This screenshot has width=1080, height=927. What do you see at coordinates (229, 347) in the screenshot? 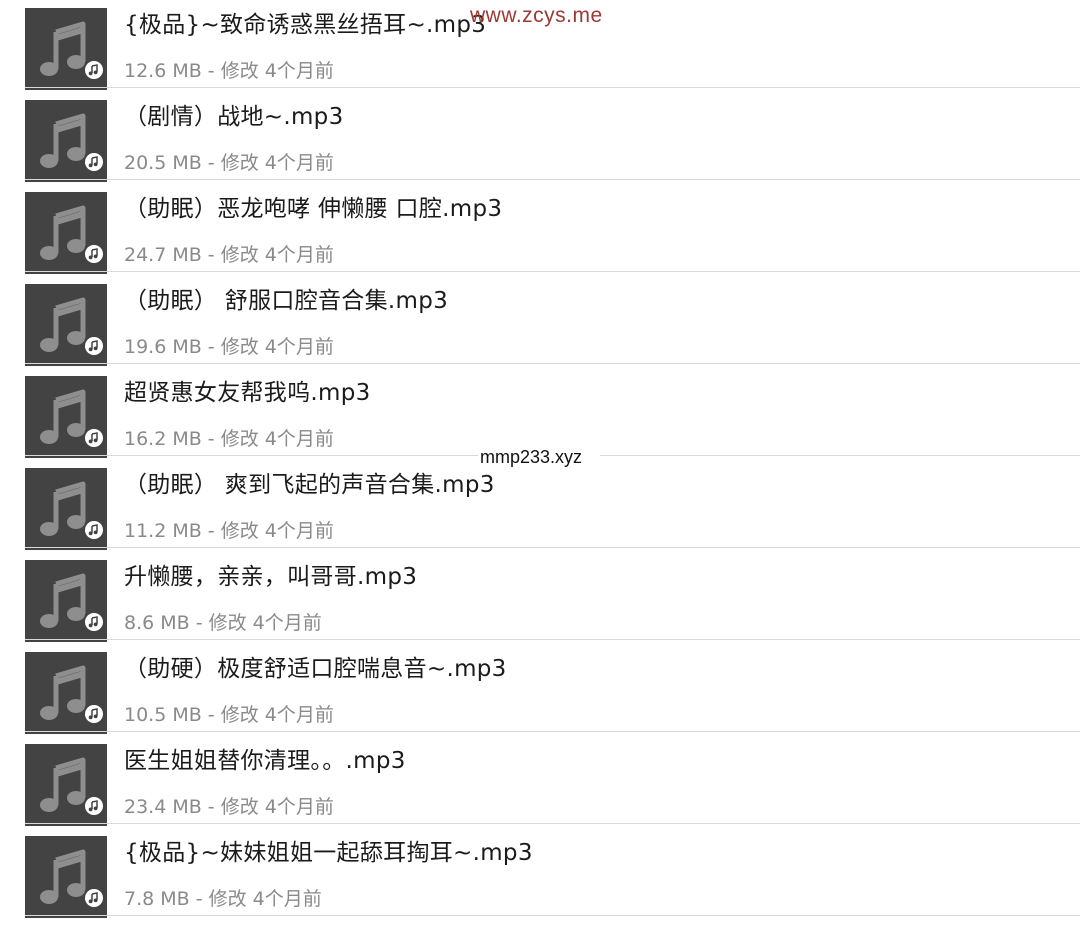
I see `file-meta: 19.6 MB - 修改 4个月前` at bounding box center [229, 347].